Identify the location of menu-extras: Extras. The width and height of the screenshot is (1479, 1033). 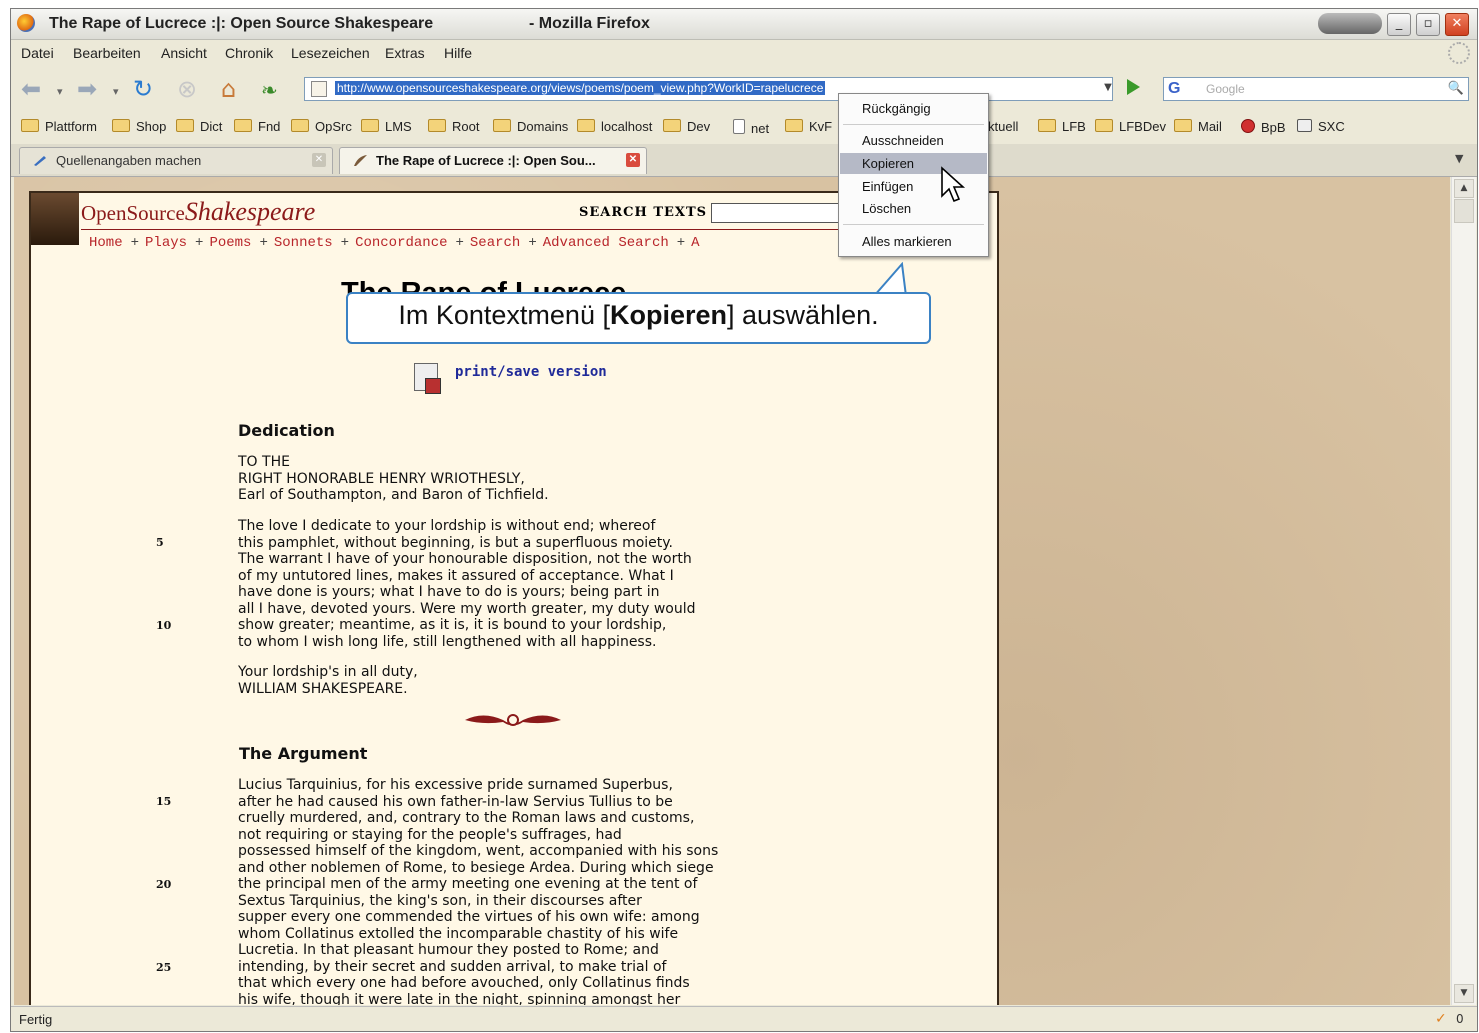
(405, 53).